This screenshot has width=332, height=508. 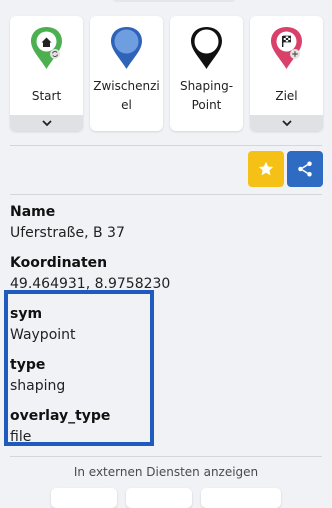 I want to click on favorite-button, so click(x=266, y=169).